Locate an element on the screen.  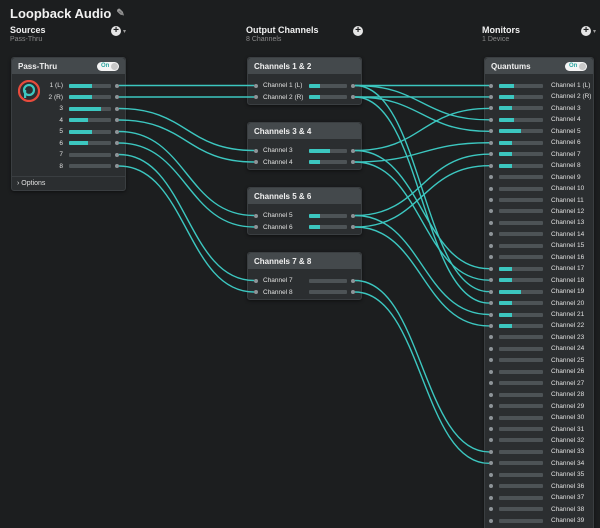
pencil-icon: ✎ is located at coordinates (120, 13).